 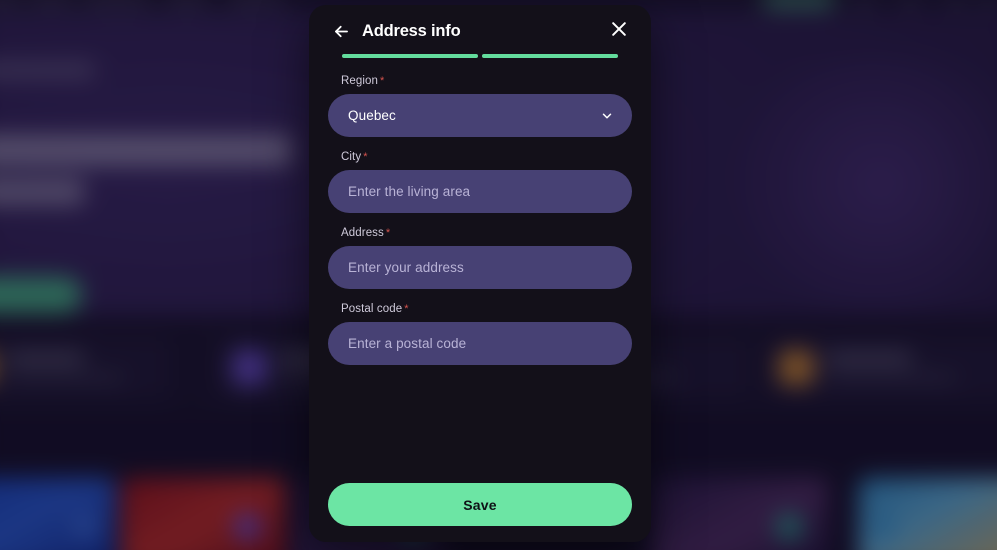 I want to click on field-address: Address * Enter your address, so click(x=480, y=258).